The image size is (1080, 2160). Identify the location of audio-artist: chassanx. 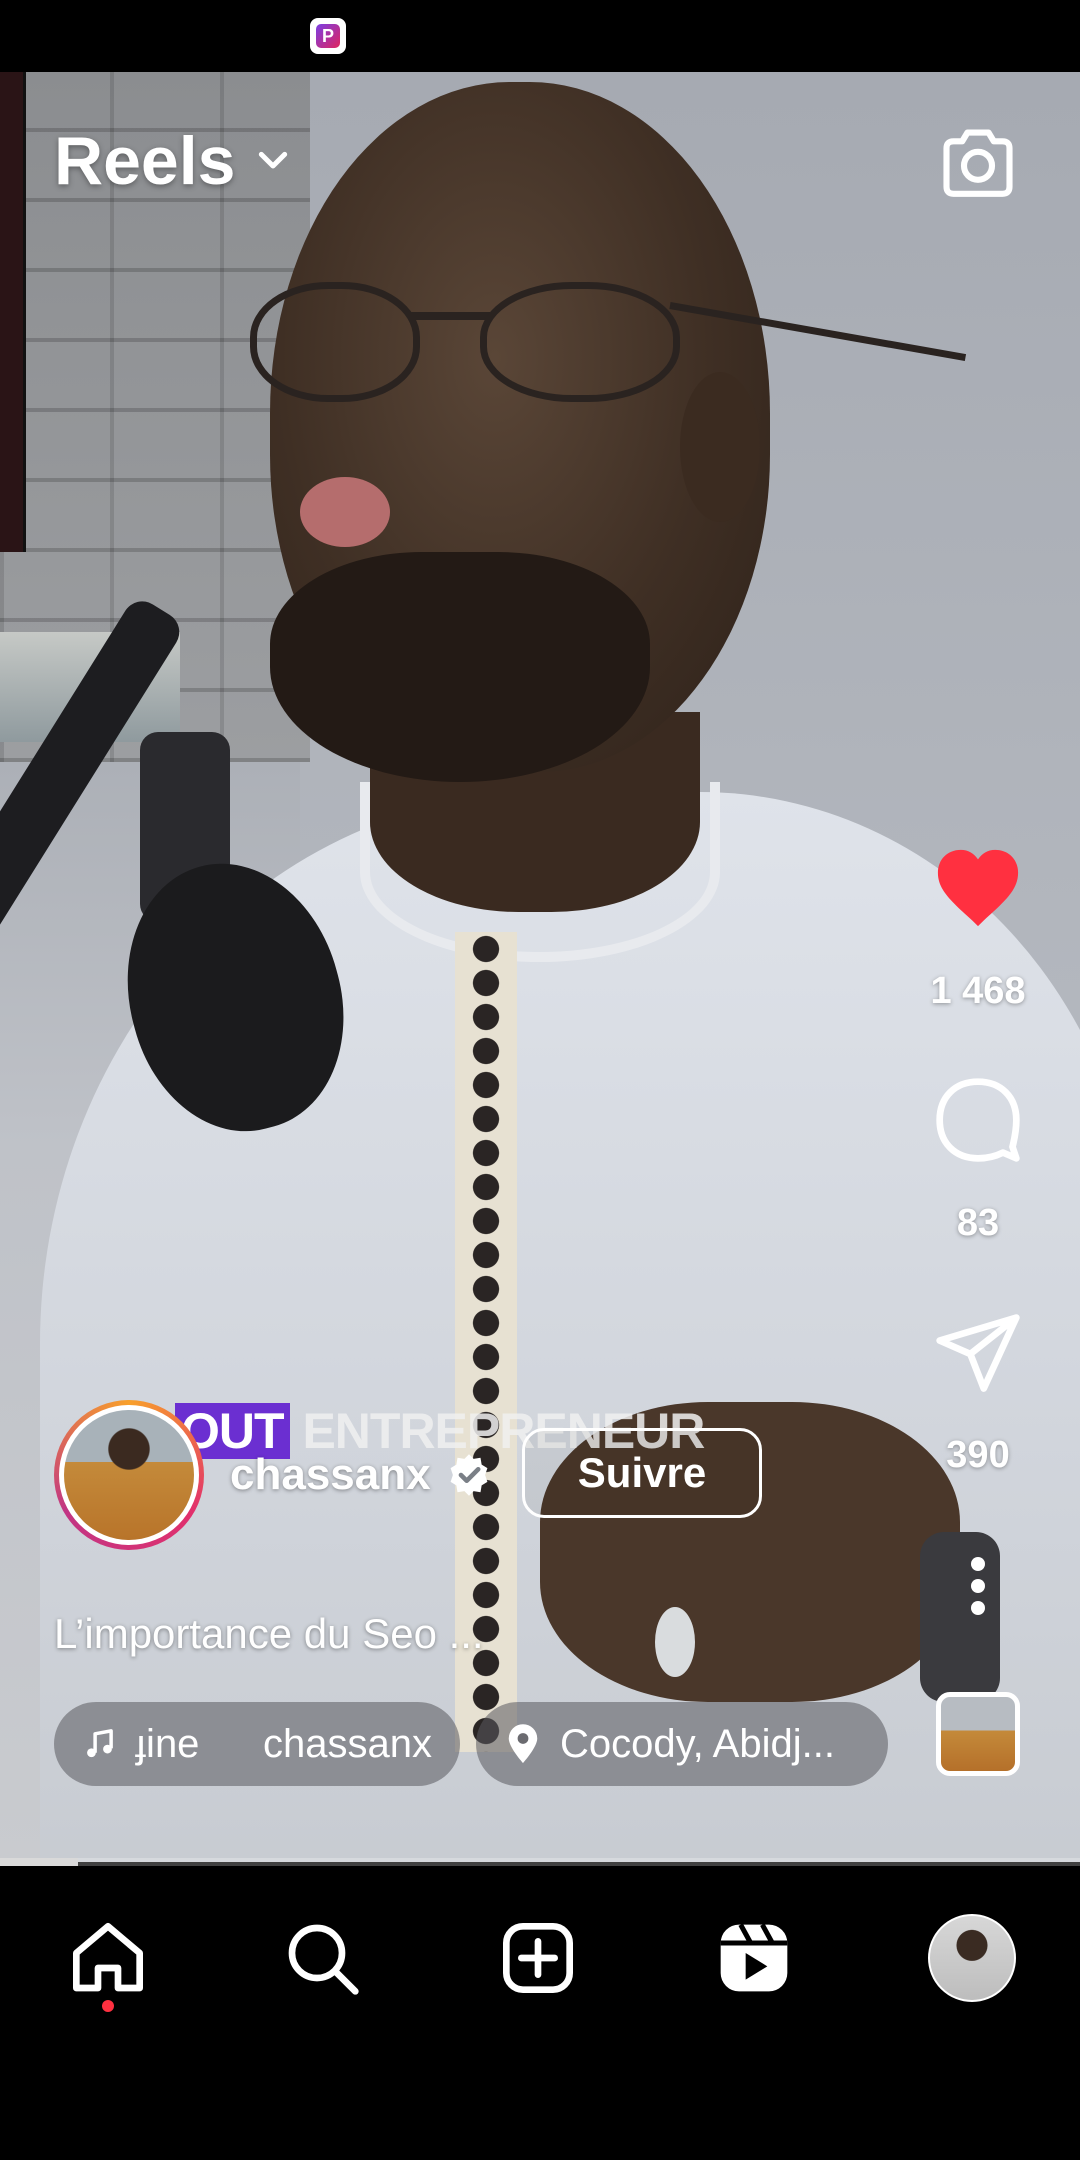
(347, 1743).